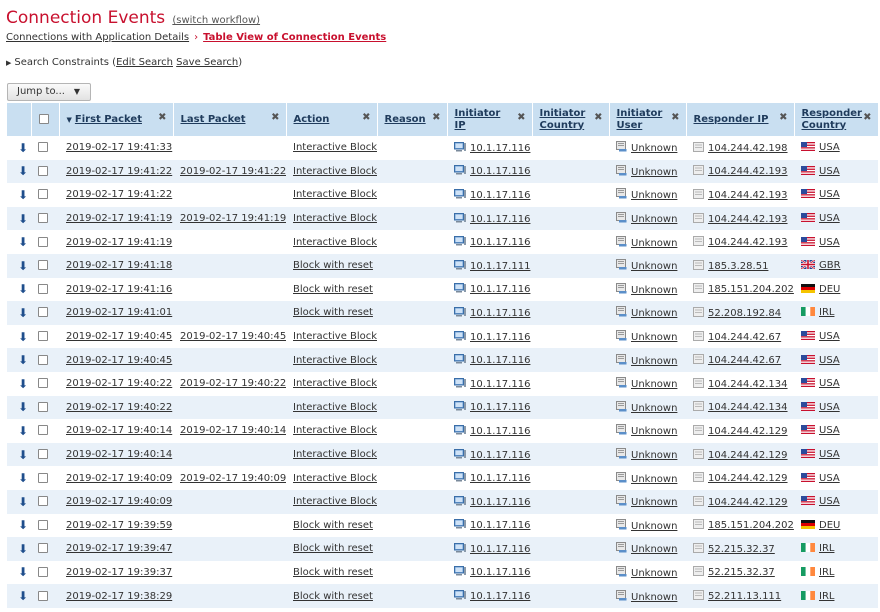 This screenshot has height=612, width=880. I want to click on last-packet-link: 2019-02-17 19:41:19, so click(233, 218).